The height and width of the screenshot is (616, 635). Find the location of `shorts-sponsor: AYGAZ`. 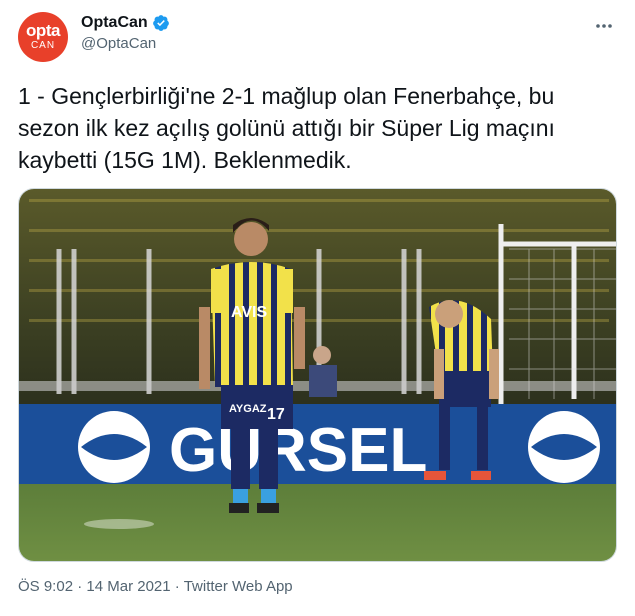

shorts-sponsor: AYGAZ is located at coordinates (248, 409).